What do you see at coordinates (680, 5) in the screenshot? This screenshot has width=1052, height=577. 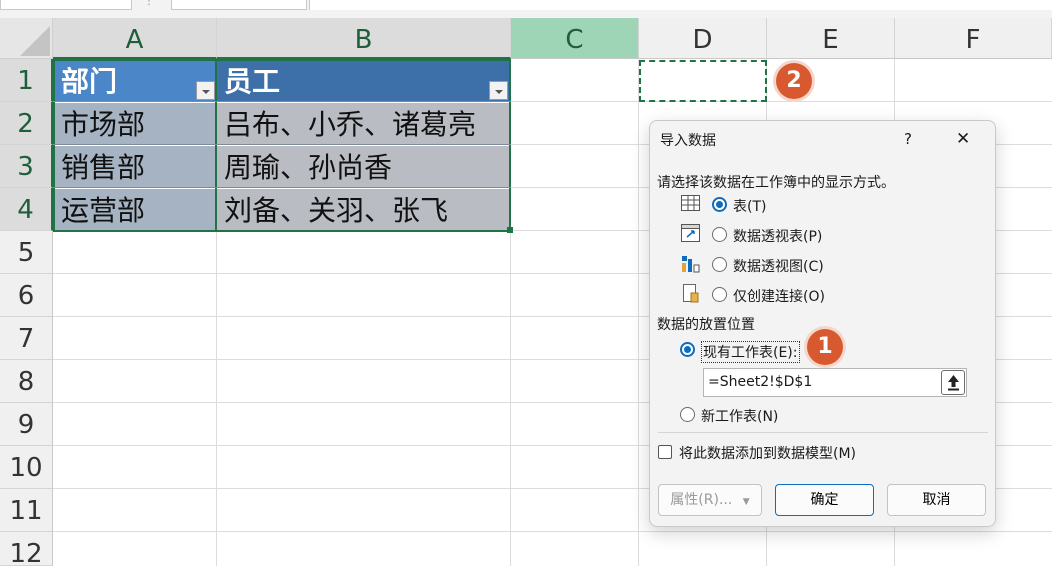 I see `formula-input` at bounding box center [680, 5].